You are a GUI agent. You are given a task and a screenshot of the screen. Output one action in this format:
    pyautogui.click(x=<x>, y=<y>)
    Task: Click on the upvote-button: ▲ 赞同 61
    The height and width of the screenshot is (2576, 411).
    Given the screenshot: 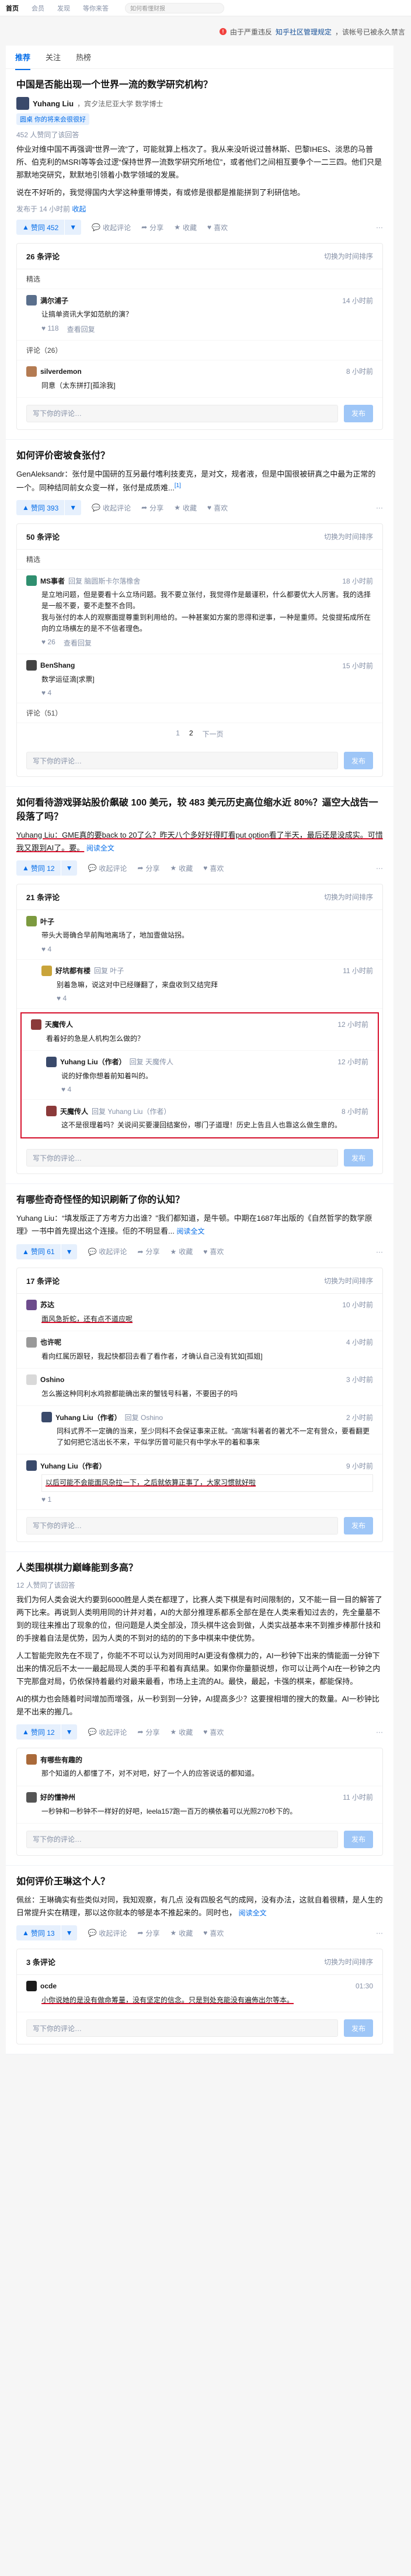 What is the action you would take?
    pyautogui.click(x=39, y=1251)
    